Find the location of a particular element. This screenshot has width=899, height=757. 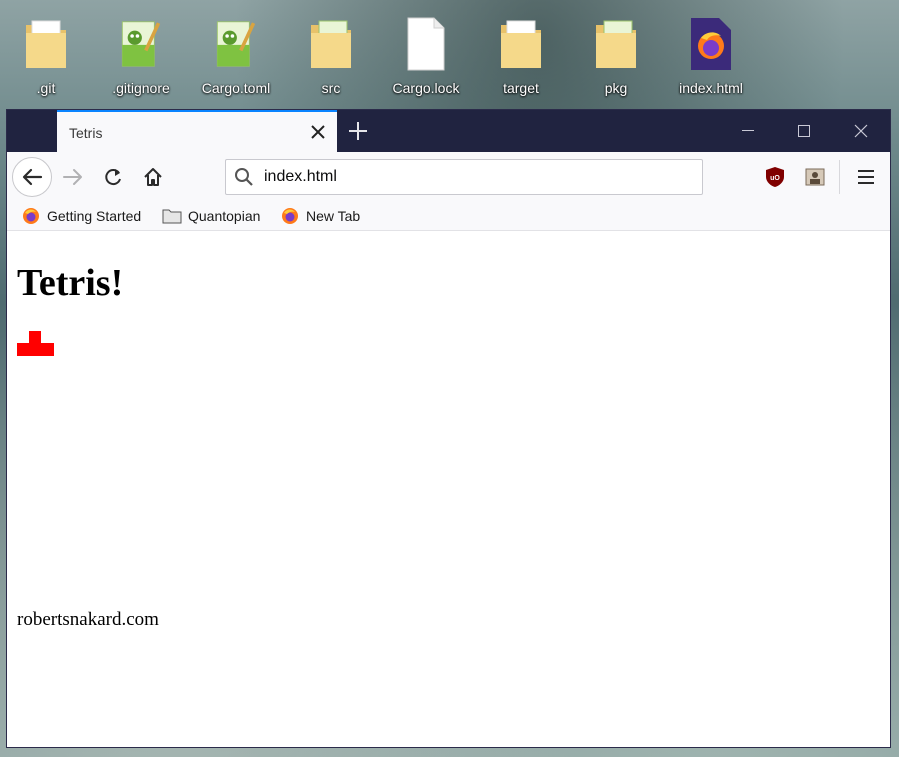

close-tab-icon is located at coordinates (318, 132).